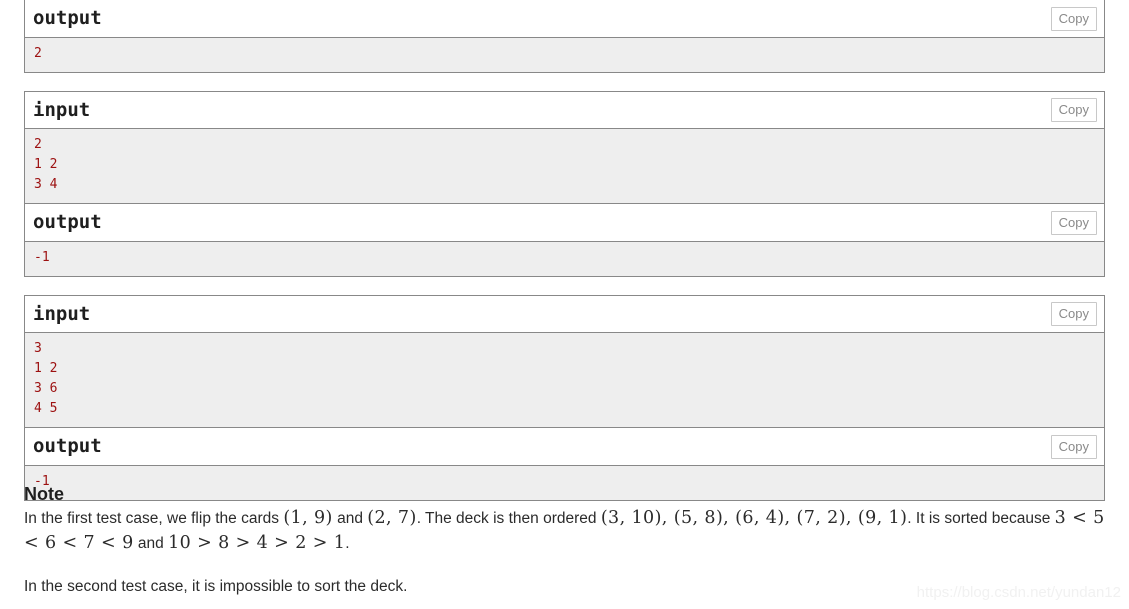 The height and width of the screenshot is (609, 1129). What do you see at coordinates (508, 518) in the screenshot?
I see `note-text-seg: . The deck is then ordered` at bounding box center [508, 518].